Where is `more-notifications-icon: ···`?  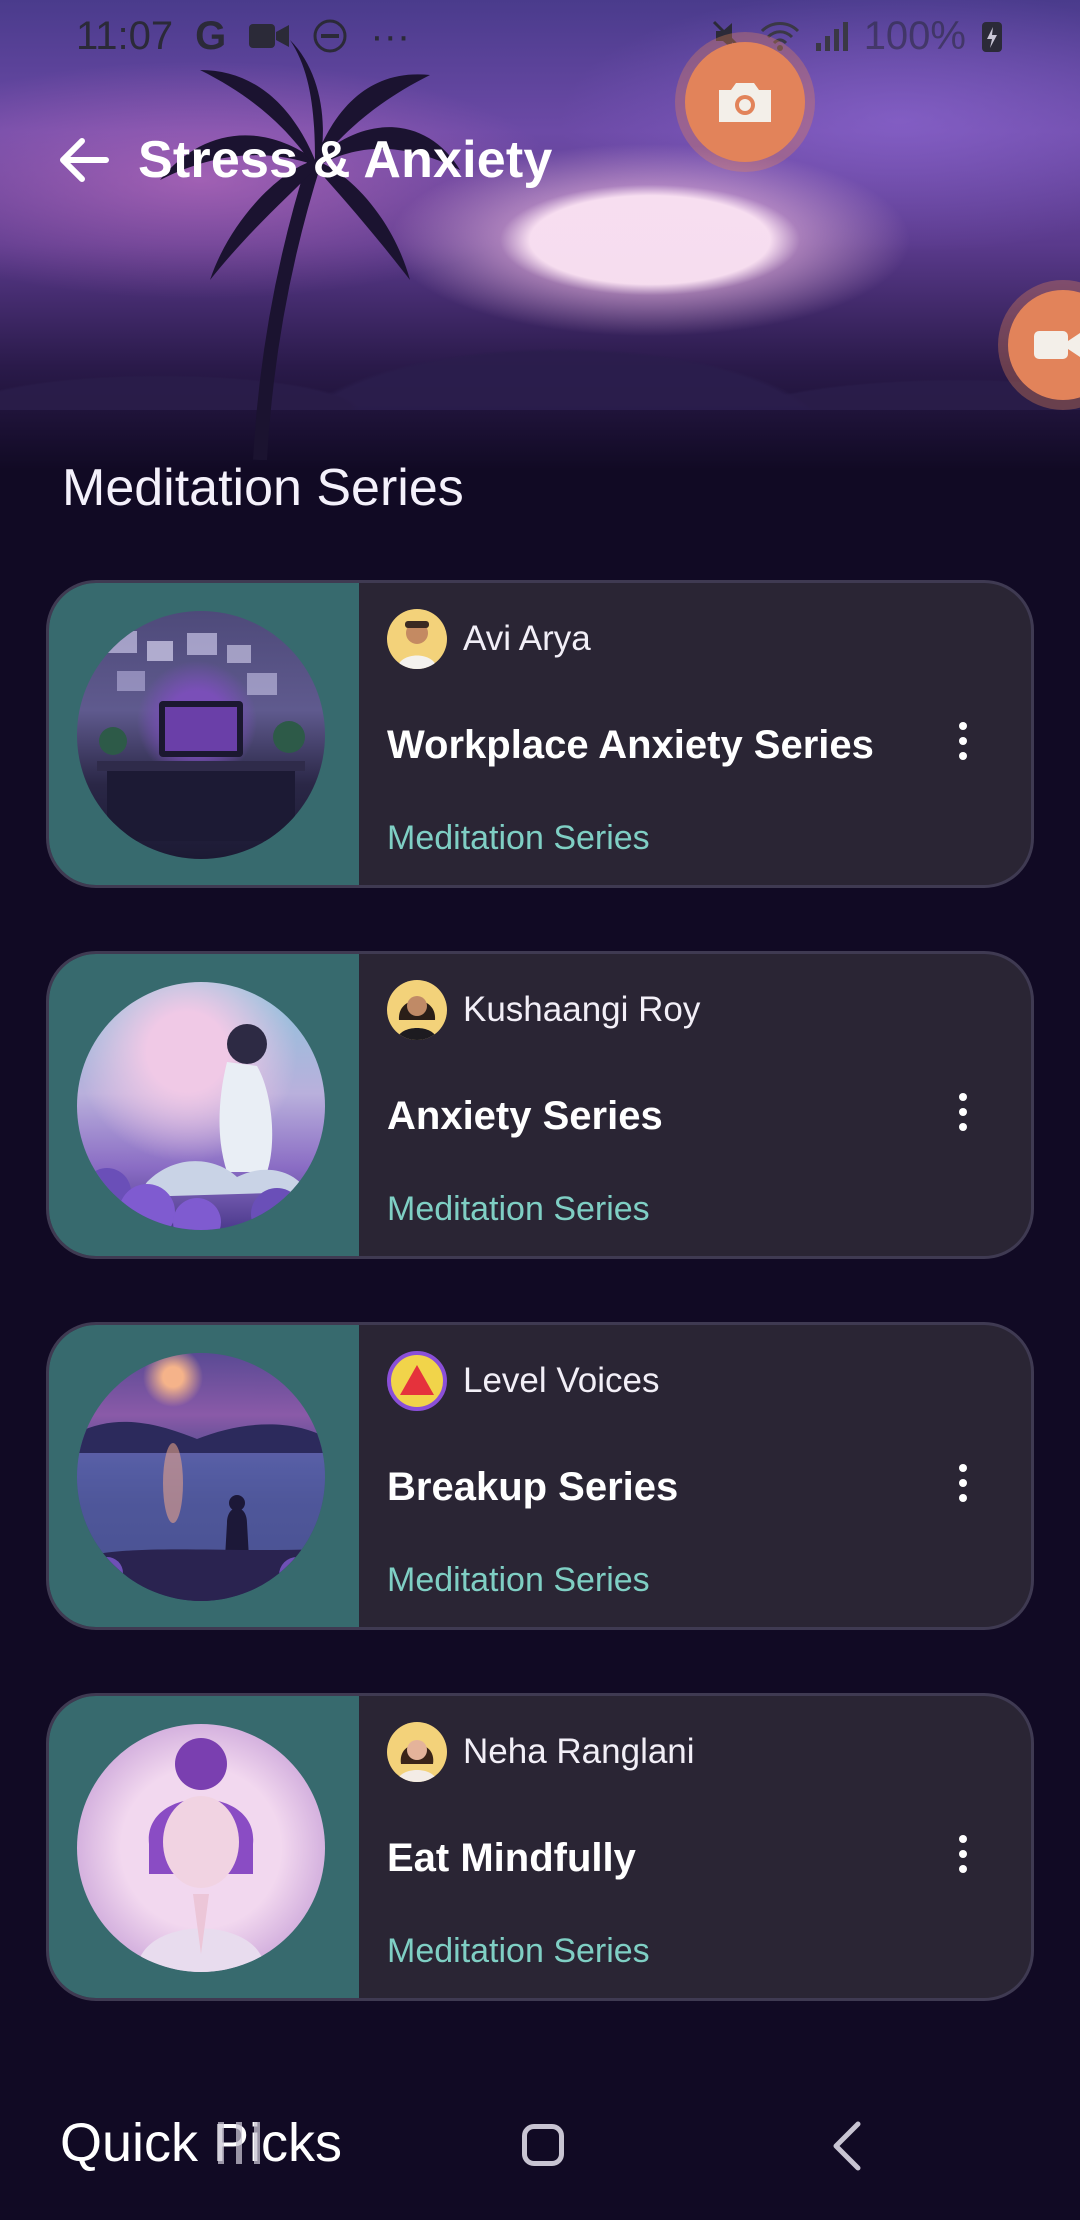 more-notifications-icon: ··· is located at coordinates (390, 35).